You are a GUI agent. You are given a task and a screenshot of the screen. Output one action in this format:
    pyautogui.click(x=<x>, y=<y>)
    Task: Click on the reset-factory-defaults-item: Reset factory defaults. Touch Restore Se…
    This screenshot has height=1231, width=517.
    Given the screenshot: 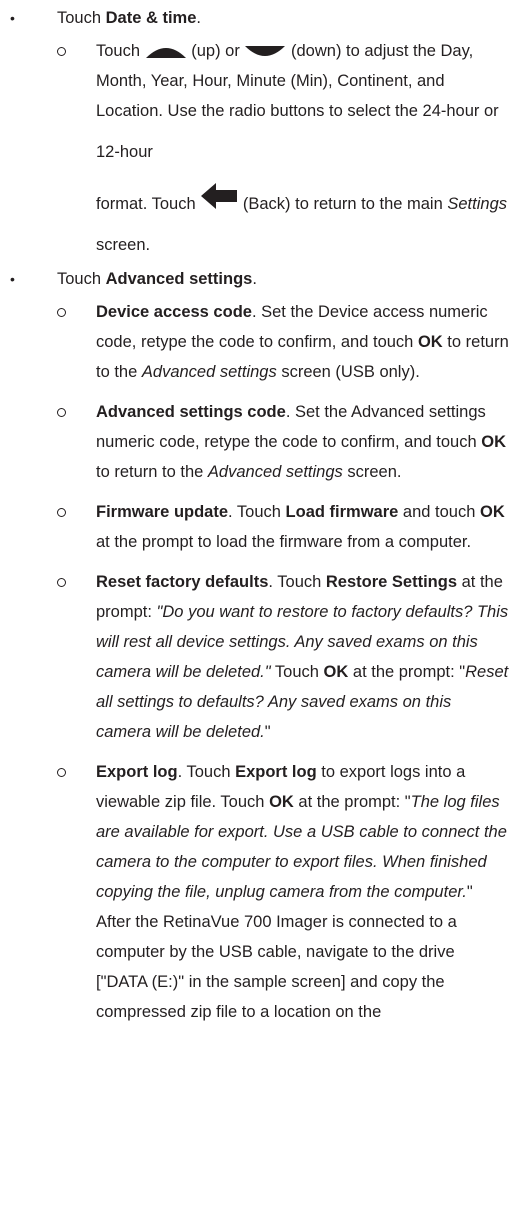 What is the action you would take?
    pyautogui.click(x=258, y=657)
    